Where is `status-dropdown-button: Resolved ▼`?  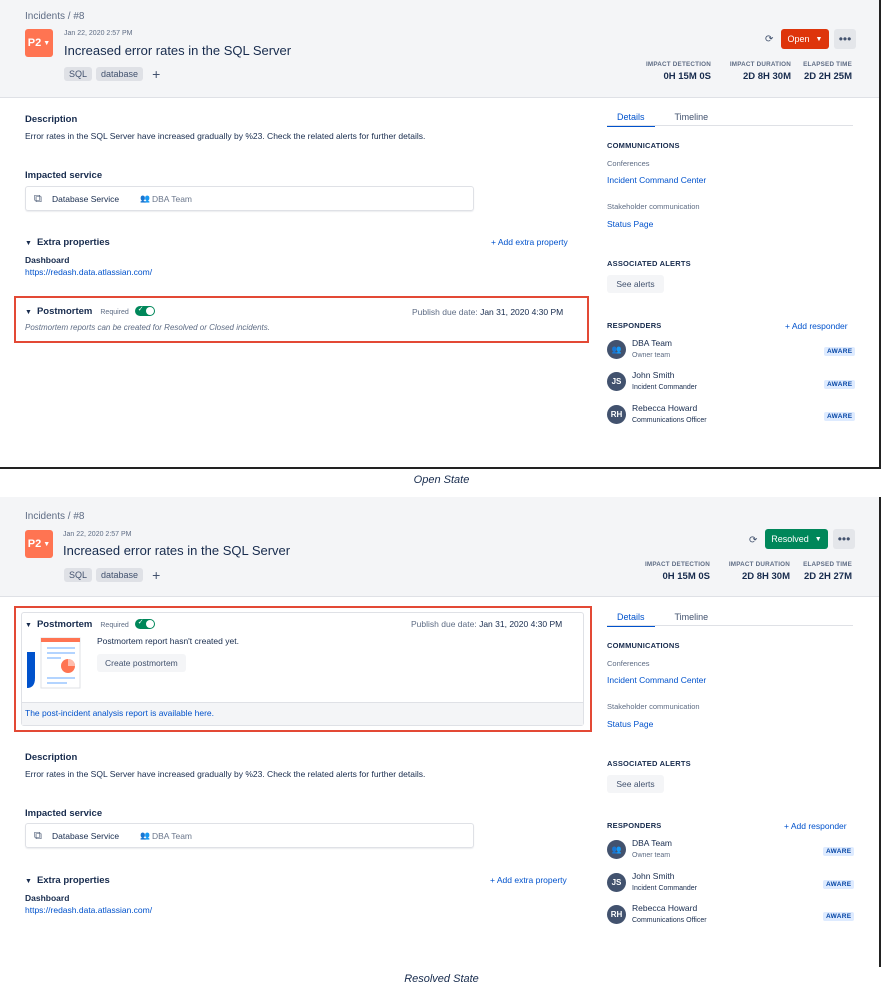
status-dropdown-button: Resolved ▼ is located at coordinates (796, 539).